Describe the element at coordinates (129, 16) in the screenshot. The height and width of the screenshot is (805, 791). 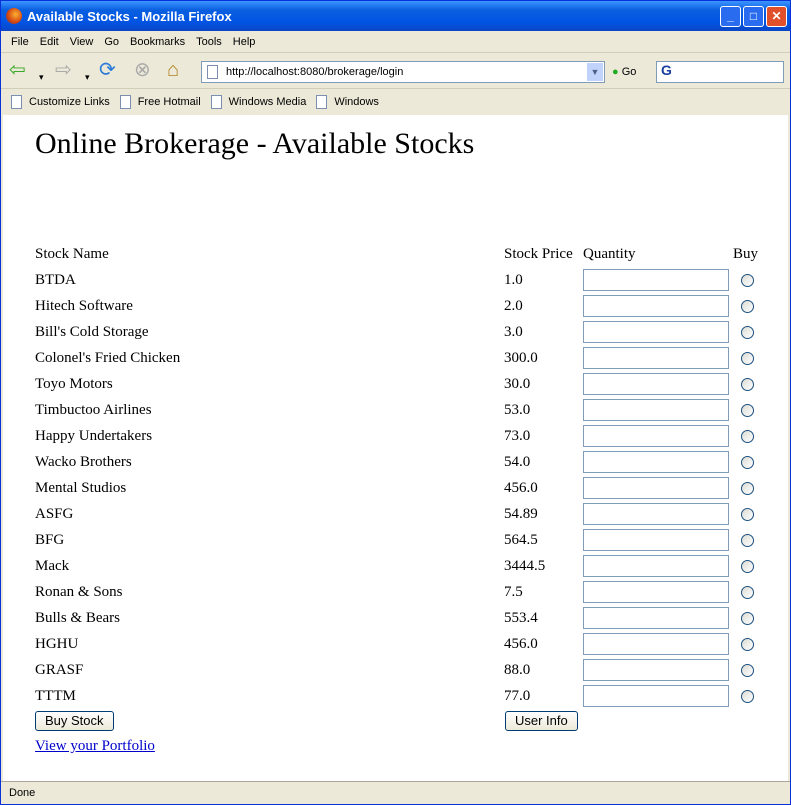
I see `window-title: Available Stocks - Mozilla Firefox` at that location.